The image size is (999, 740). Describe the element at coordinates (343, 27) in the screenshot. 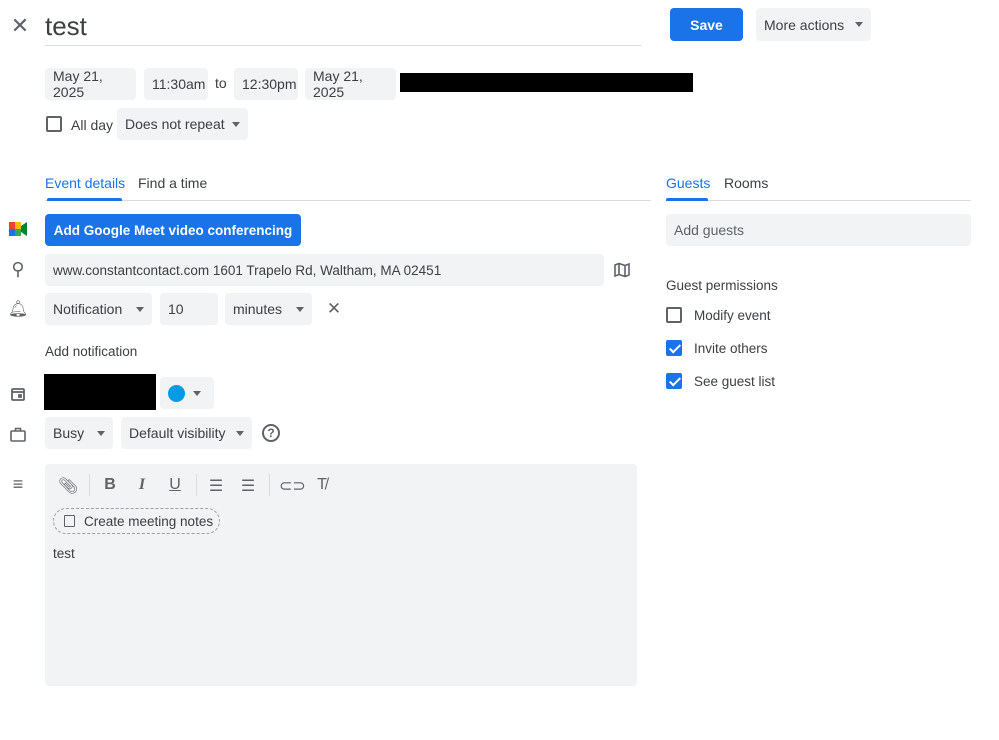

I see `title-input: test` at that location.